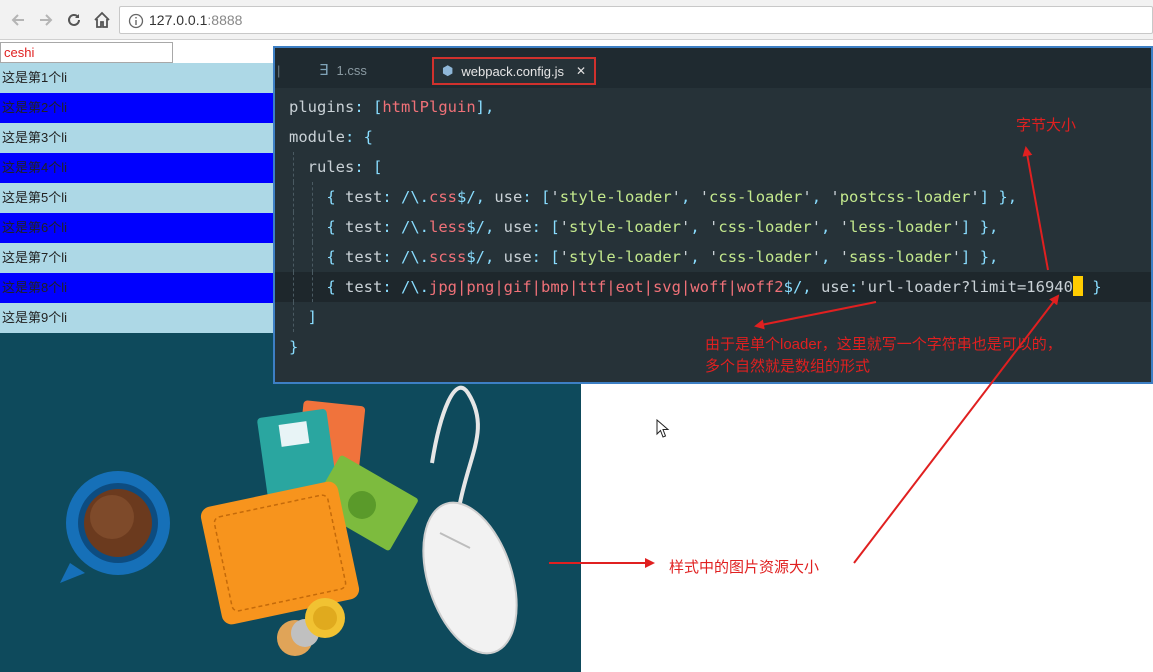  I want to click on list-item: 这是第3个li, so click(150, 138).